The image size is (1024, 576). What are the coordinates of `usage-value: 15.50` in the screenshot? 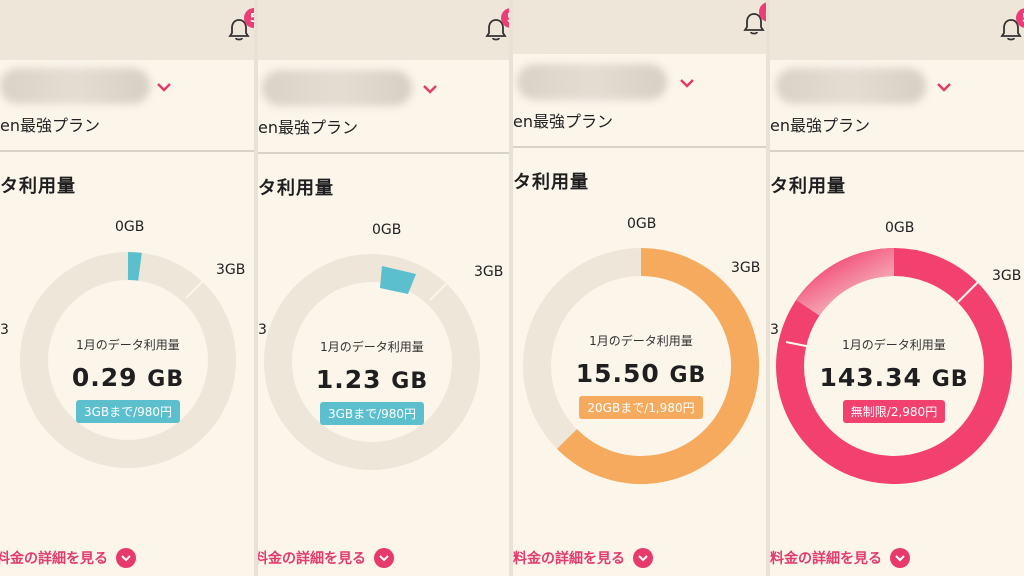 It's located at (617, 373).